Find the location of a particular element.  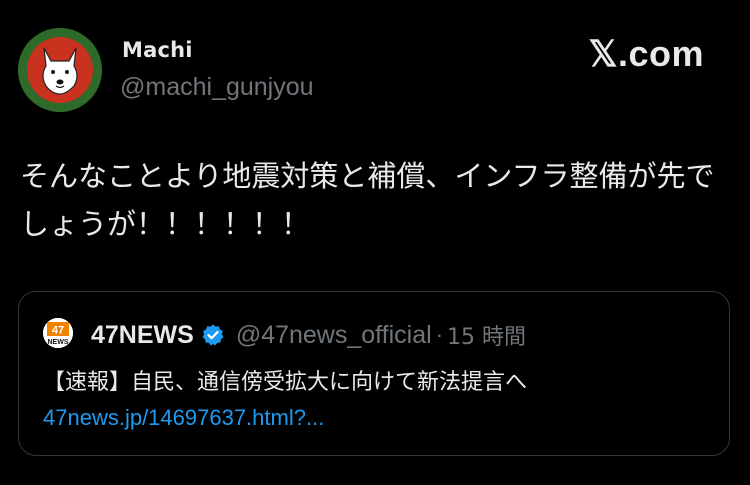

news-avatar: 47 NEWS is located at coordinates (58, 333).